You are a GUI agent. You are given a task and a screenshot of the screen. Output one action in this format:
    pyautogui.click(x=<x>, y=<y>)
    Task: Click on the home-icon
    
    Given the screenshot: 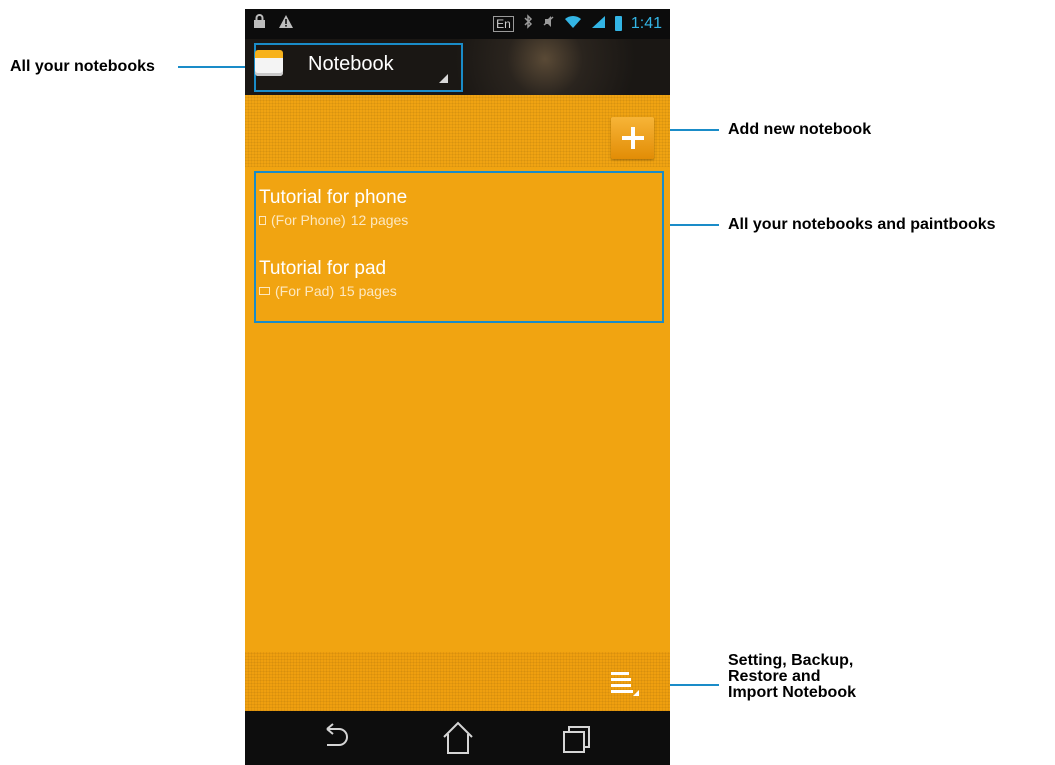 What is the action you would take?
    pyautogui.click(x=458, y=737)
    